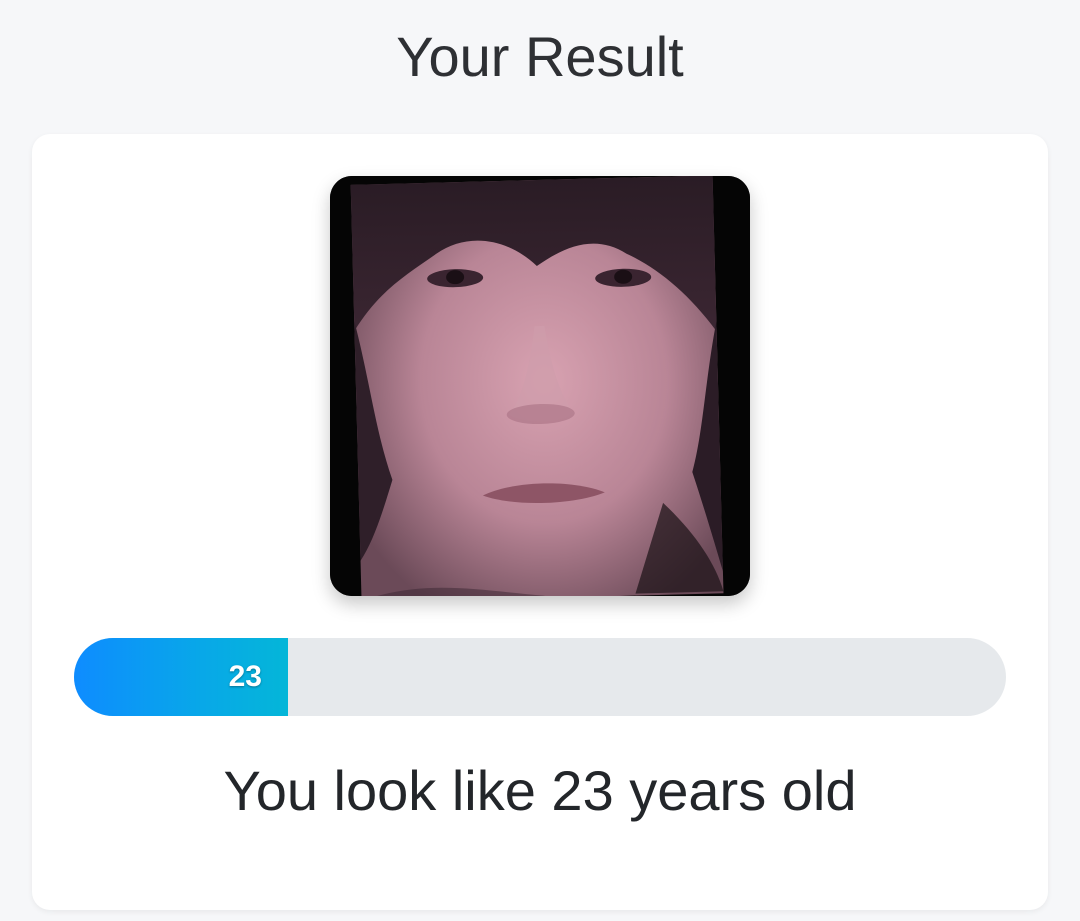  I want to click on age-progress-value: 23, so click(245, 676).